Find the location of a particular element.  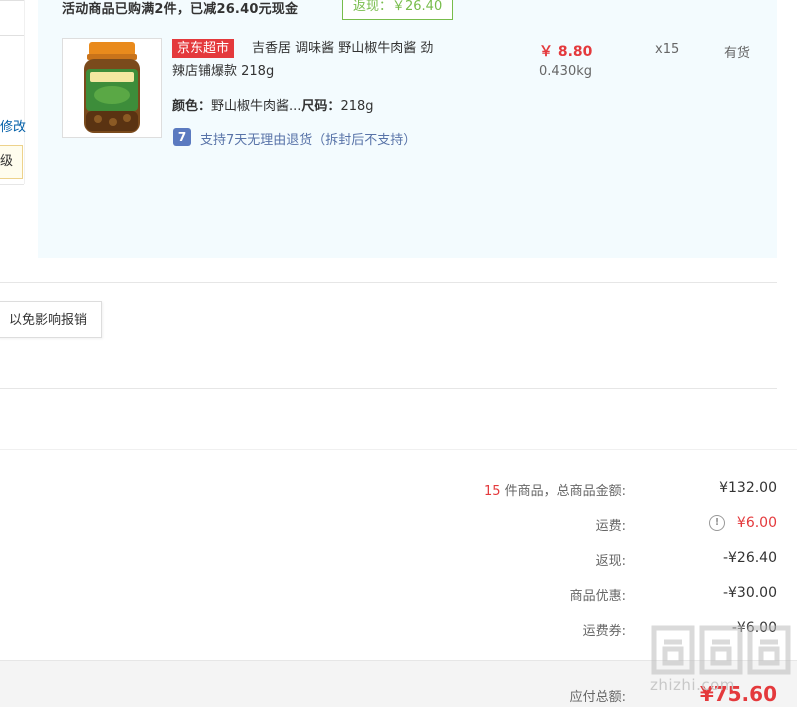

item-count-suffix: 件商品，总商品金额: is located at coordinates (563, 491).